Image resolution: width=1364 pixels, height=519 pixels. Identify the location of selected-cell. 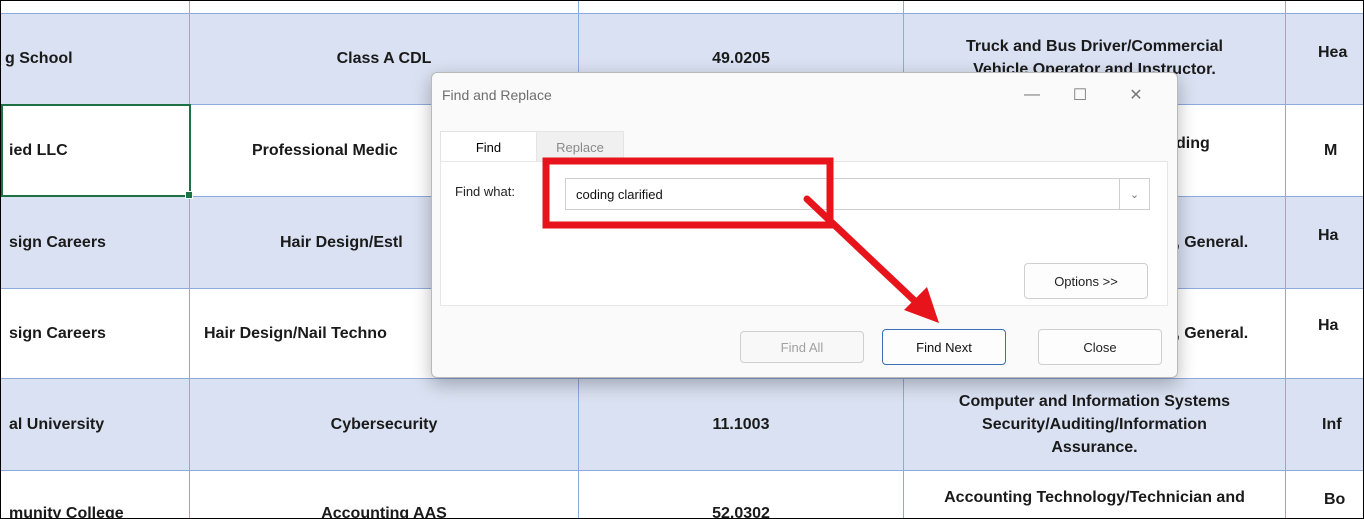
(97, 151).